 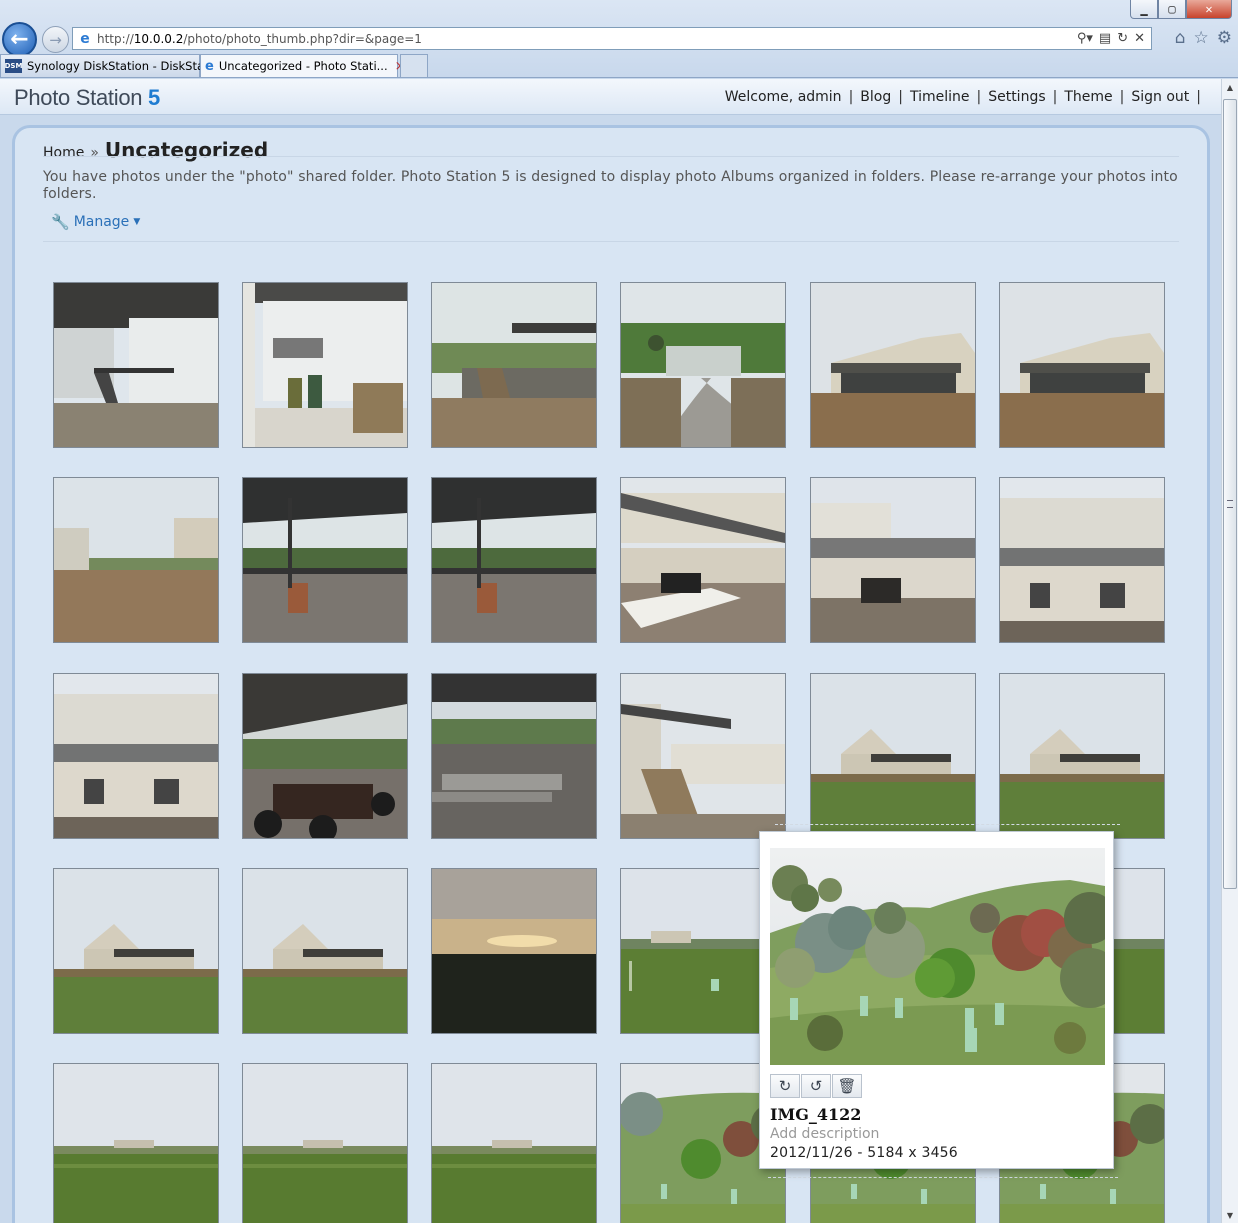 I want to click on chevron-down-icon: ▼, so click(x=137, y=222).